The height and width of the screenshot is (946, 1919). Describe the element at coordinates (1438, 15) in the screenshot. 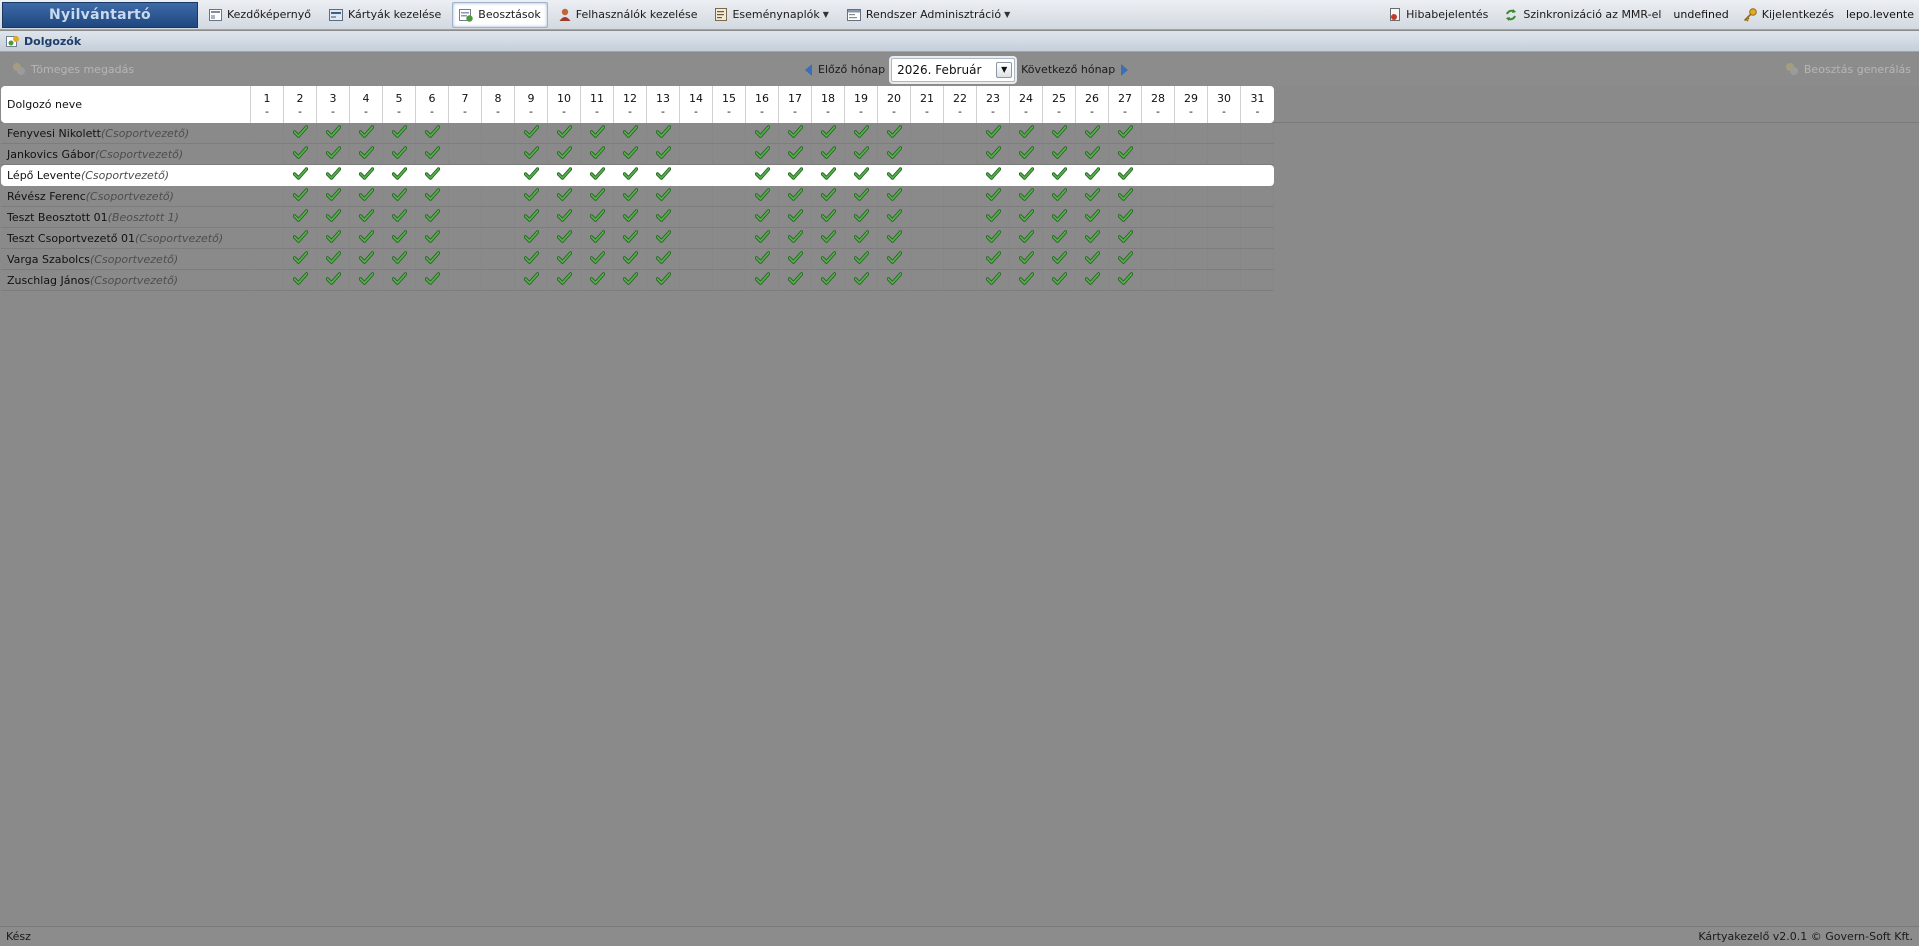

I see `bug-report-button: Hibabejelentés` at that location.